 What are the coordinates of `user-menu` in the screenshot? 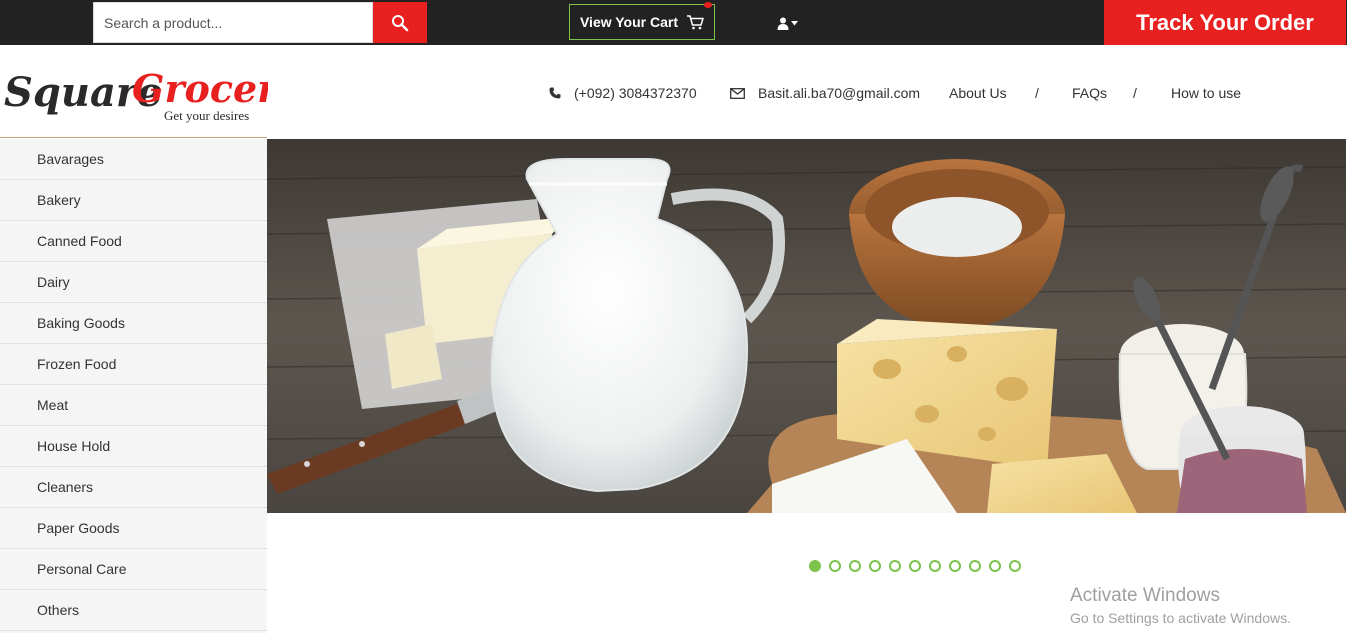 It's located at (790, 23).